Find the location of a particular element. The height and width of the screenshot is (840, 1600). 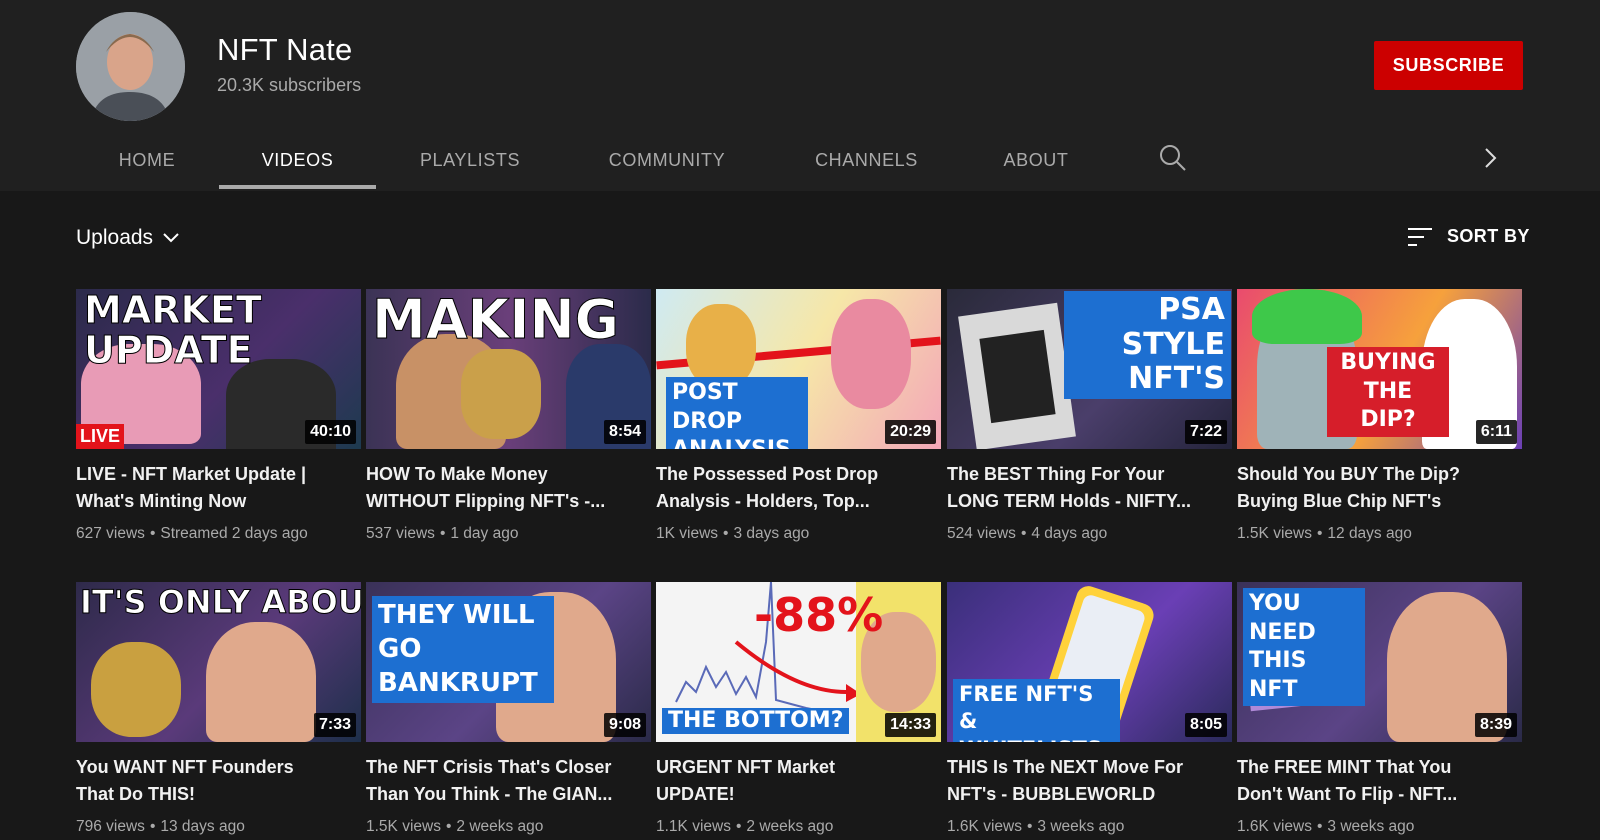

video-duration: 6:11 is located at coordinates (1496, 432).